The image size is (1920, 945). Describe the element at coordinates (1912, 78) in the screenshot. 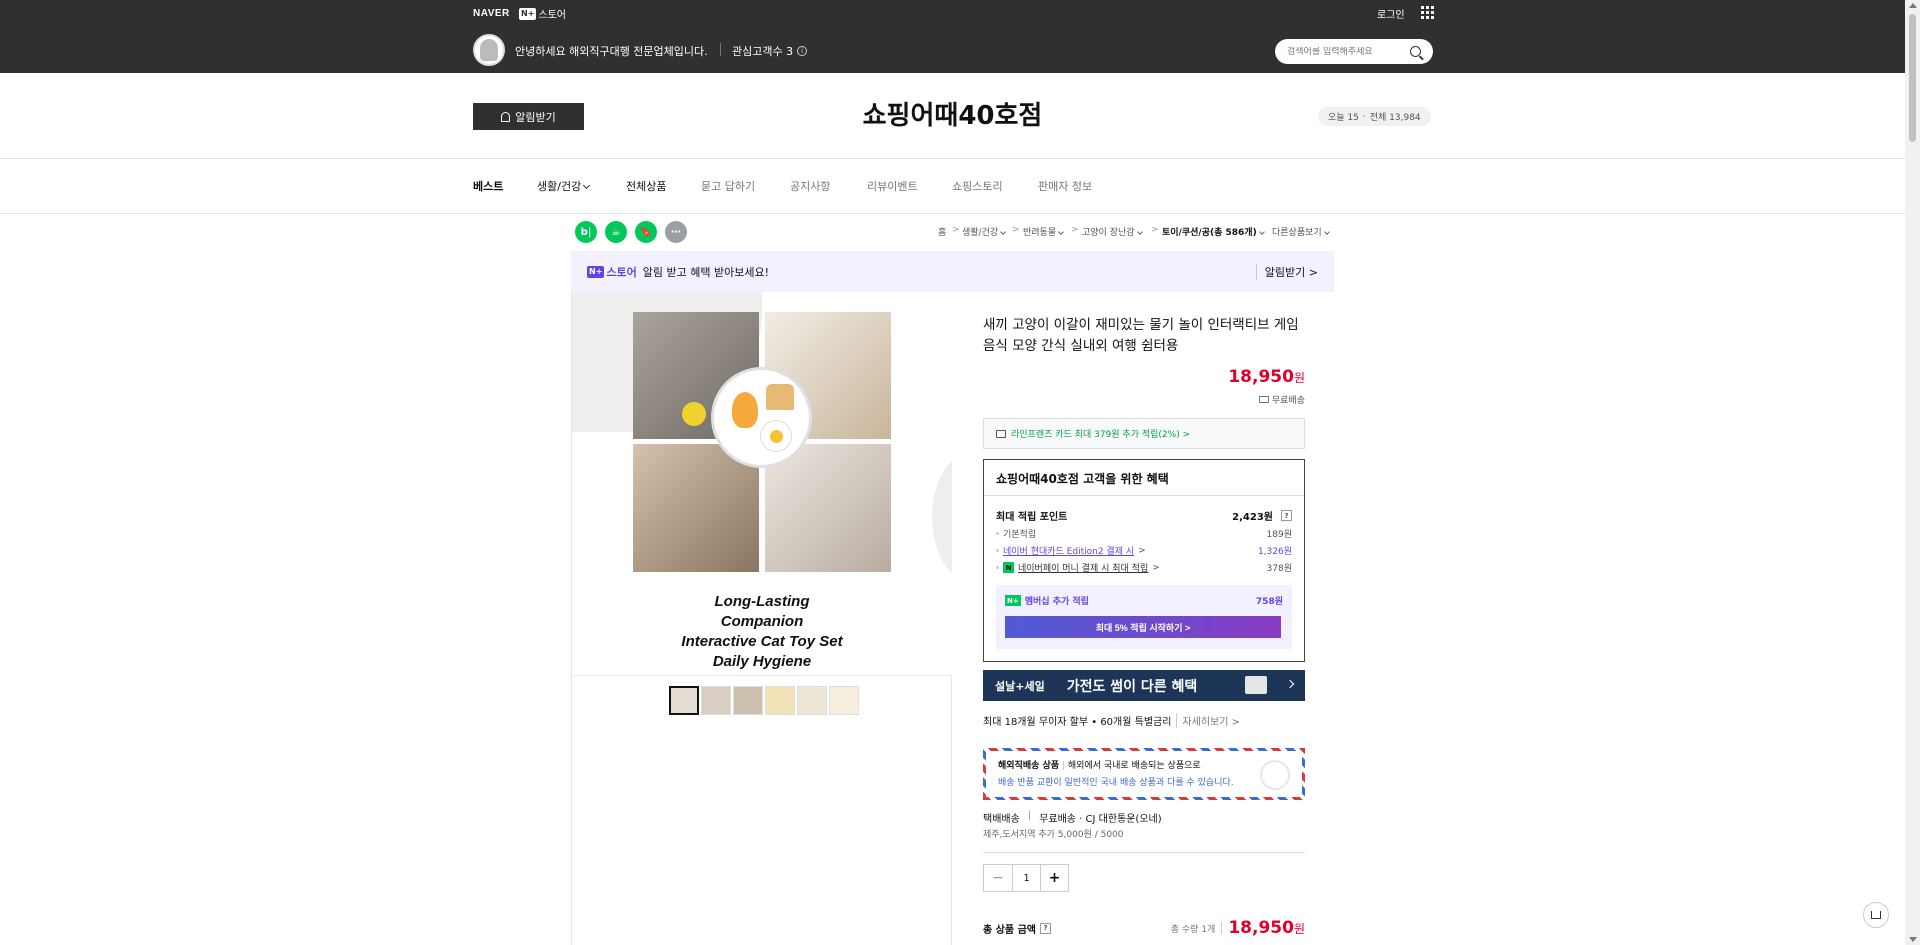

I see `scroll-thumb` at that location.